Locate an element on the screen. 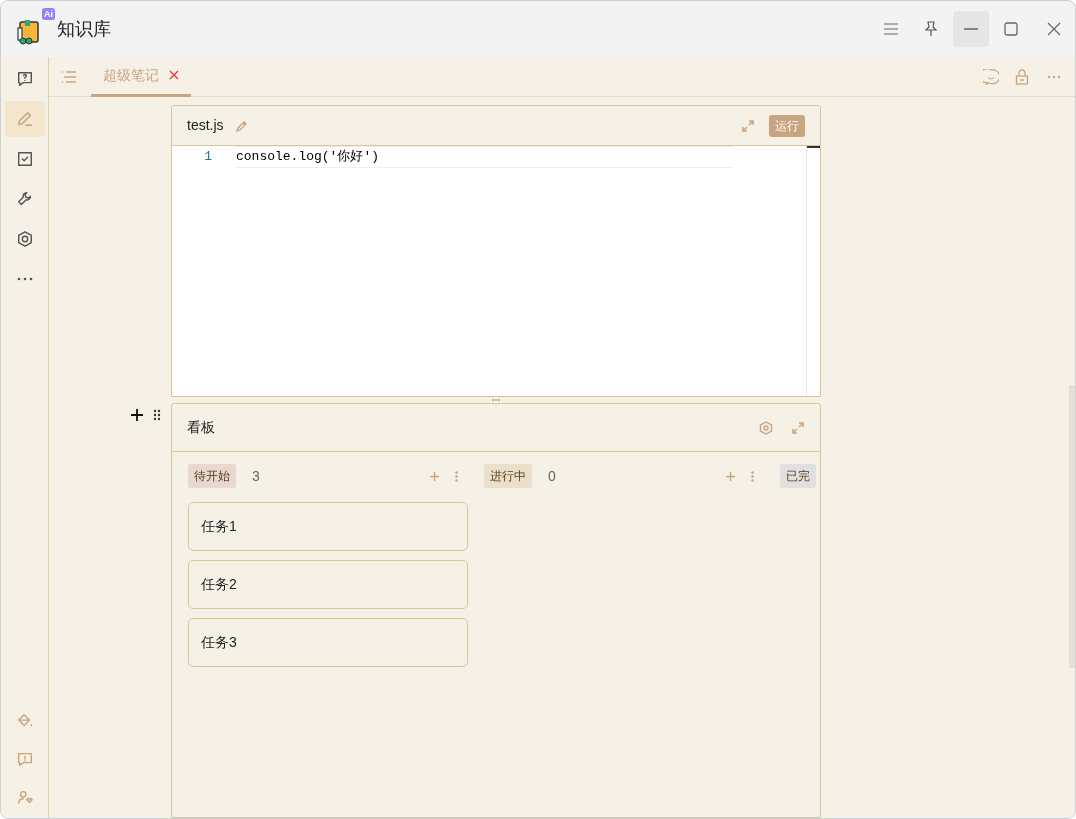  resize-handle-icon is located at coordinates (496, 400).